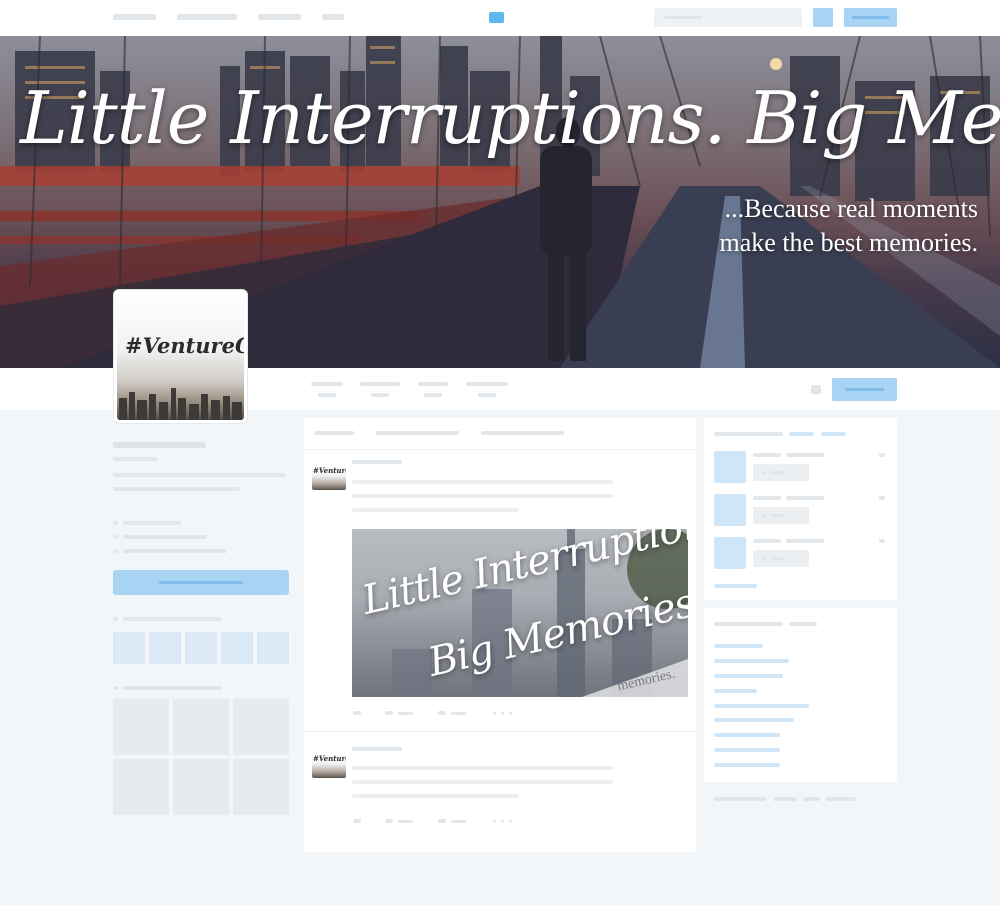  Describe the element at coordinates (115, 551) in the screenshot. I see `calendar-icon` at that location.